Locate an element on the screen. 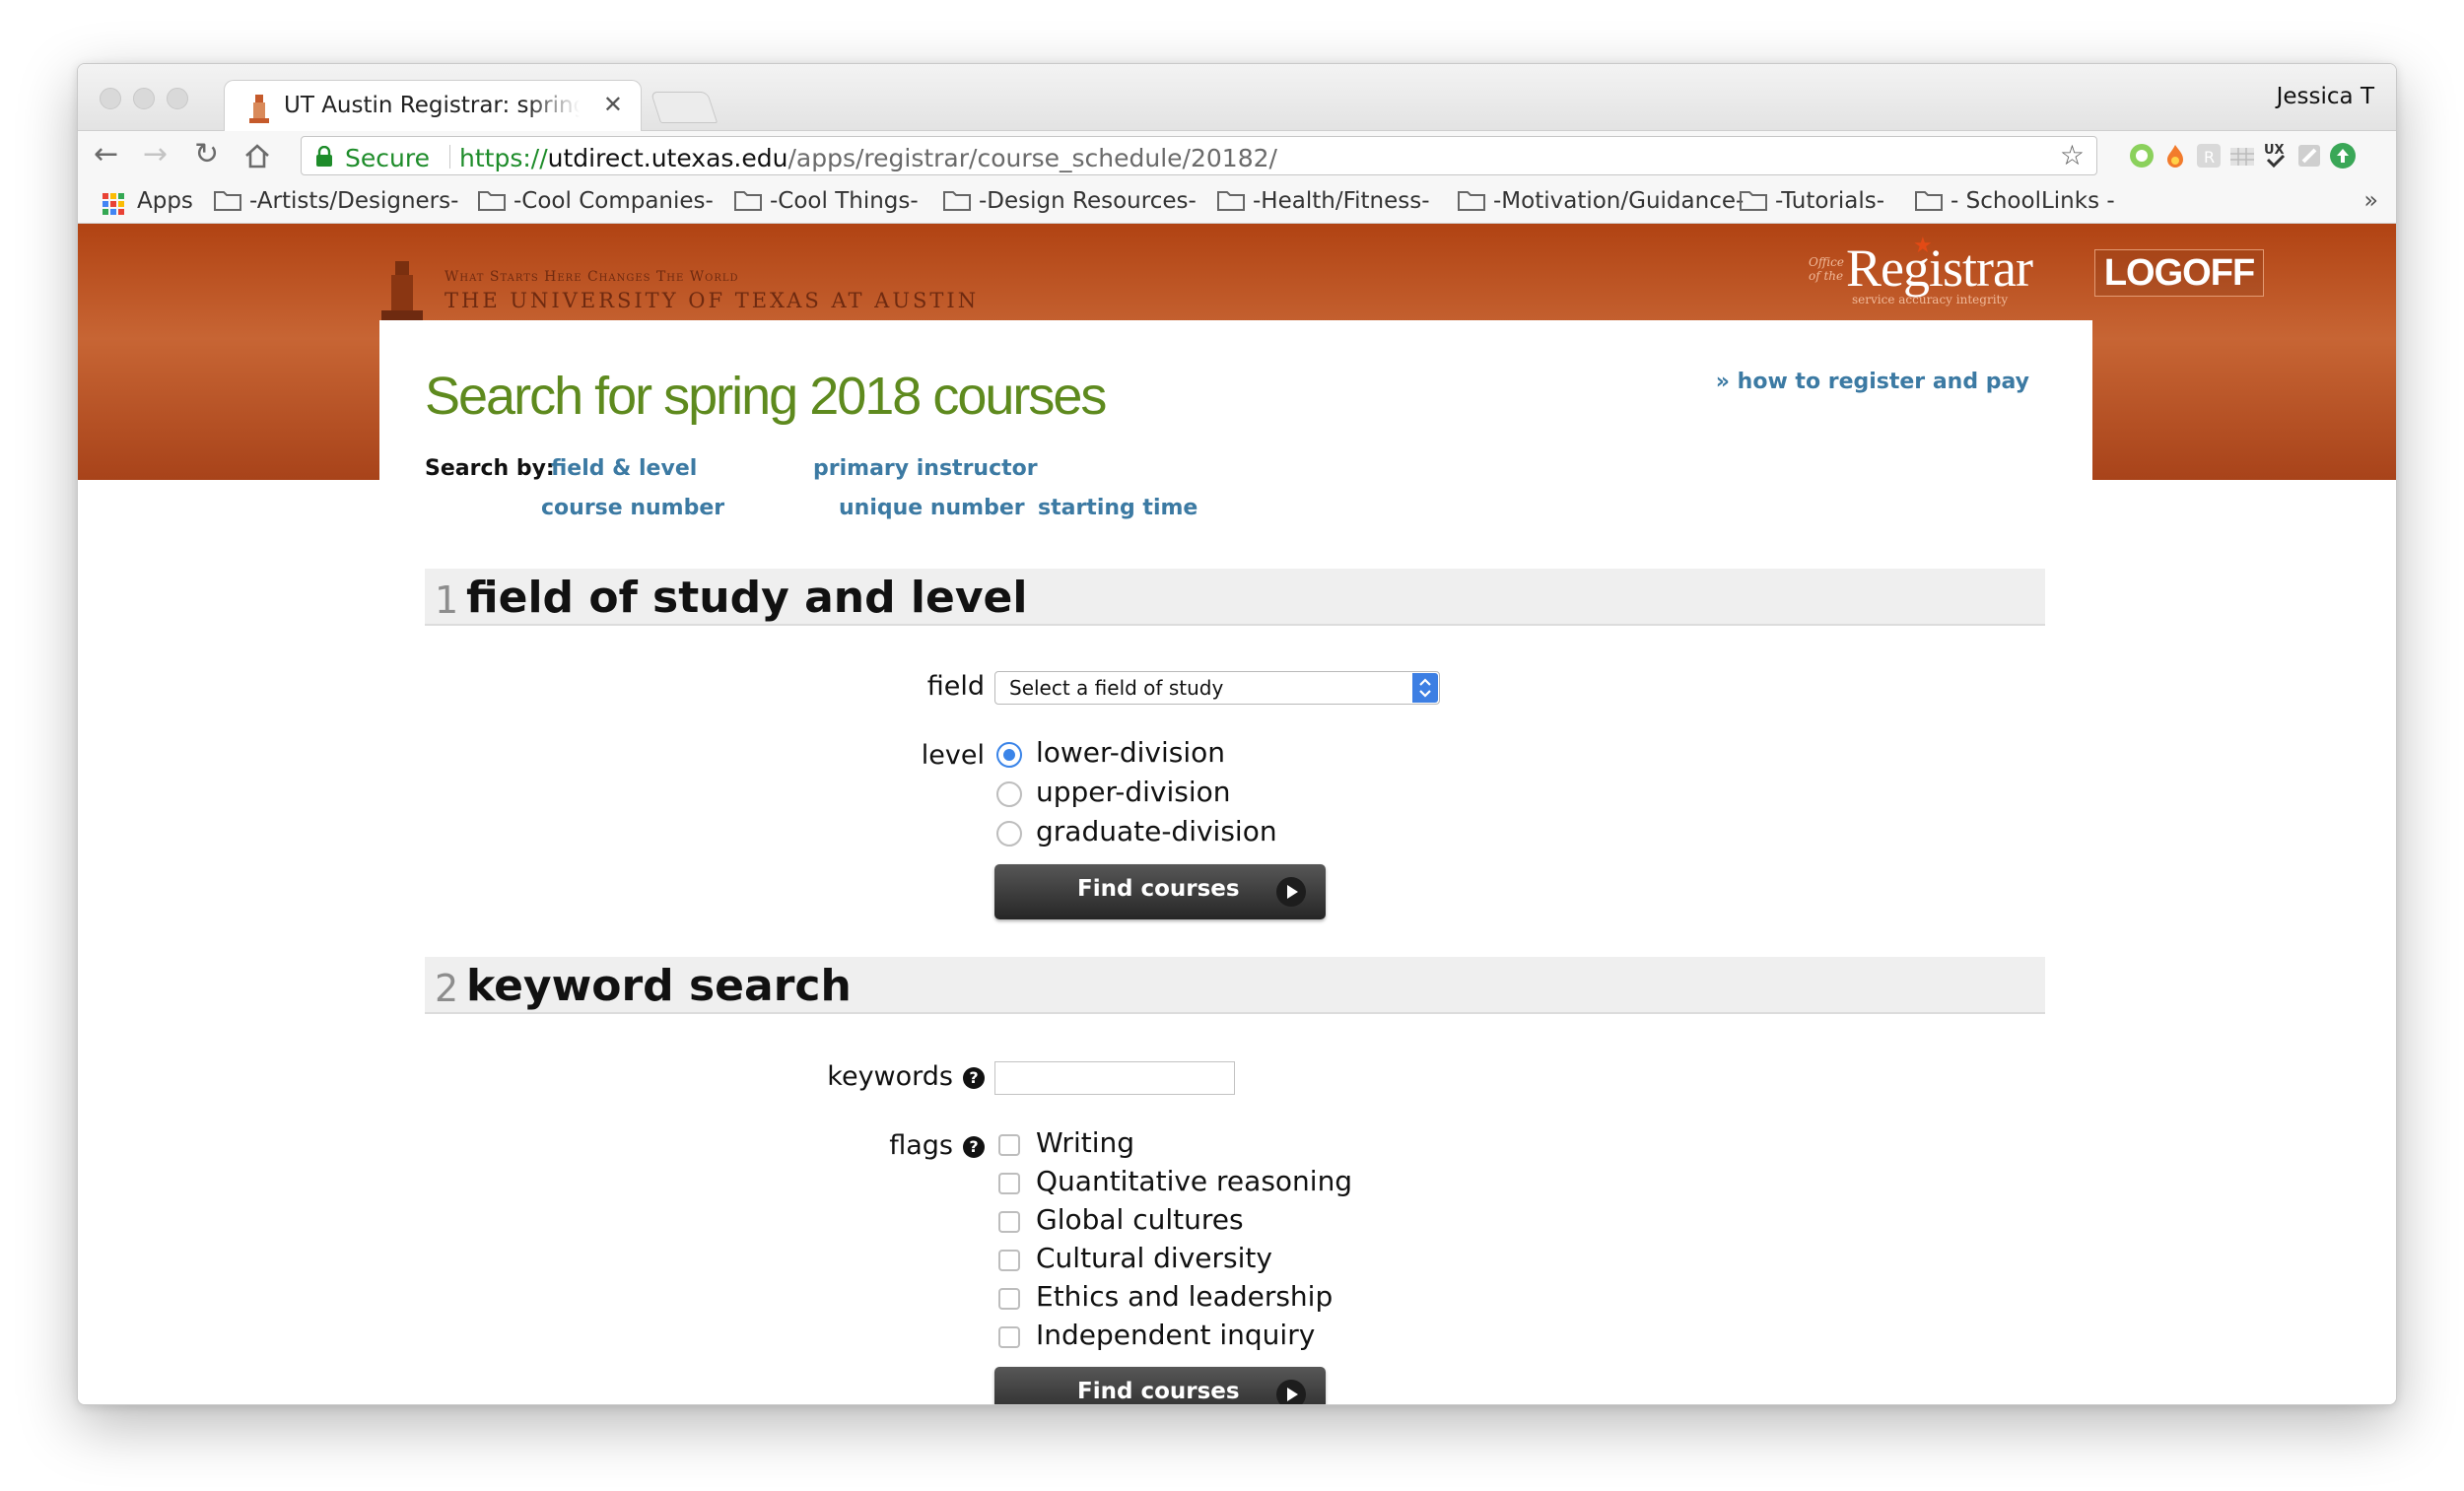 This screenshot has height=1491, width=2464. checkbox-writing is located at coordinates (1009, 1145).